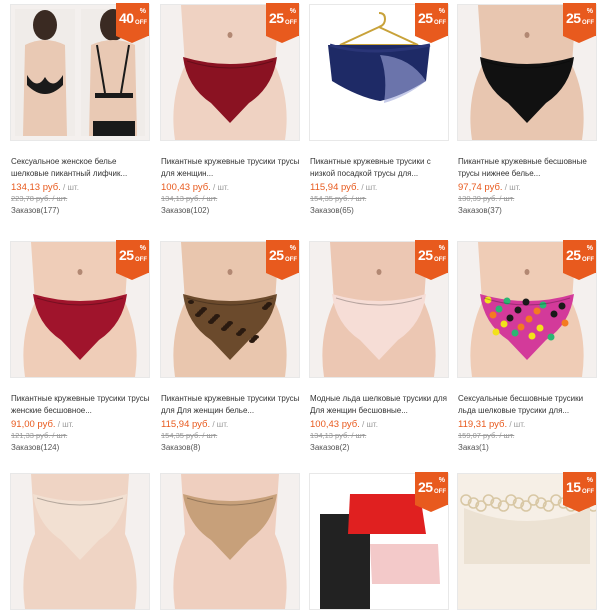 Image resolution: width=604 pixels, height=610 pixels. What do you see at coordinates (185, 210) in the screenshot?
I see `orders-count: Заказов(102)` at bounding box center [185, 210].